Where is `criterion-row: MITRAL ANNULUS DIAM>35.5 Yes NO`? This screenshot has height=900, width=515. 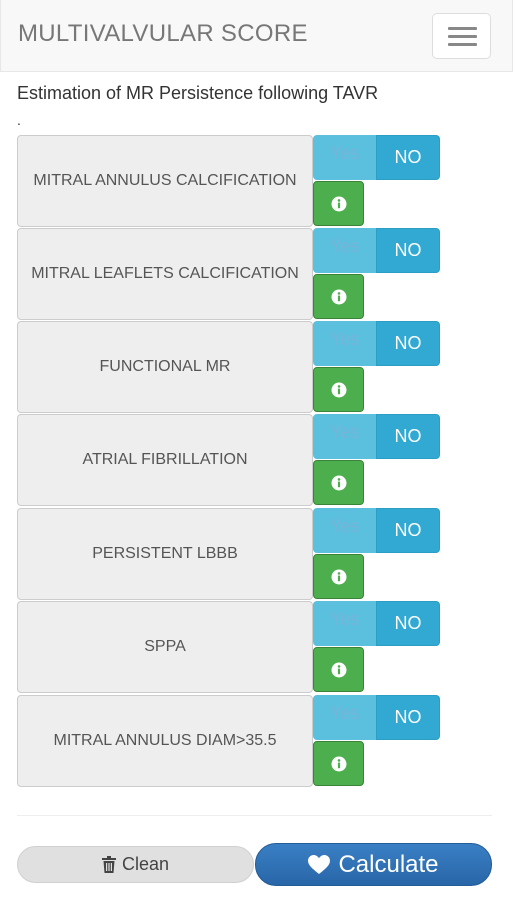
criterion-row: MITRAL ANNULUS DIAM>35.5 Yes NO is located at coordinates (228, 741).